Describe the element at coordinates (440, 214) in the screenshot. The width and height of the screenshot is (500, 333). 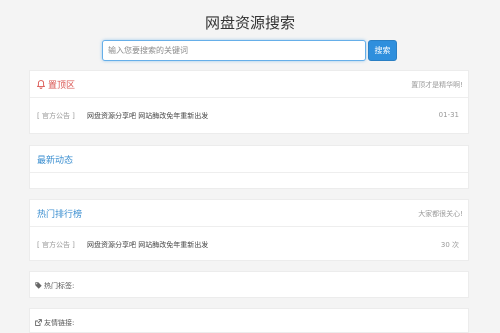
I see `hot-panel-subtitle: 大家都很关心!` at that location.